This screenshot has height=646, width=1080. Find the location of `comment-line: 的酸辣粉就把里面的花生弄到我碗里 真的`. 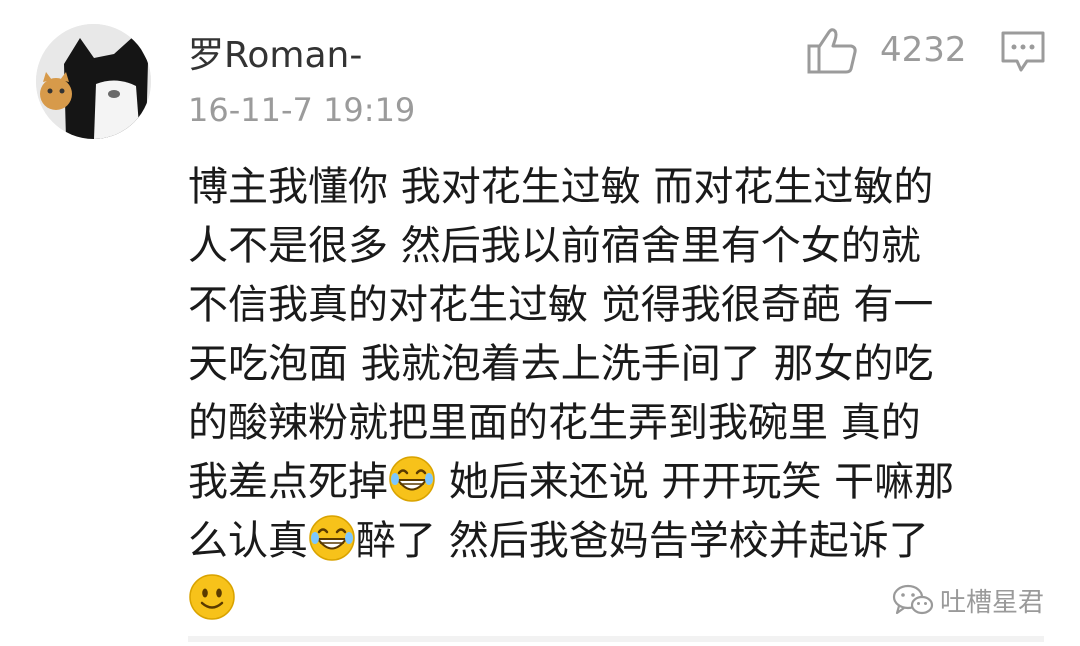

comment-line: 的酸辣粉就把里面的花生弄到我碗里 真的 is located at coordinates (618, 423).